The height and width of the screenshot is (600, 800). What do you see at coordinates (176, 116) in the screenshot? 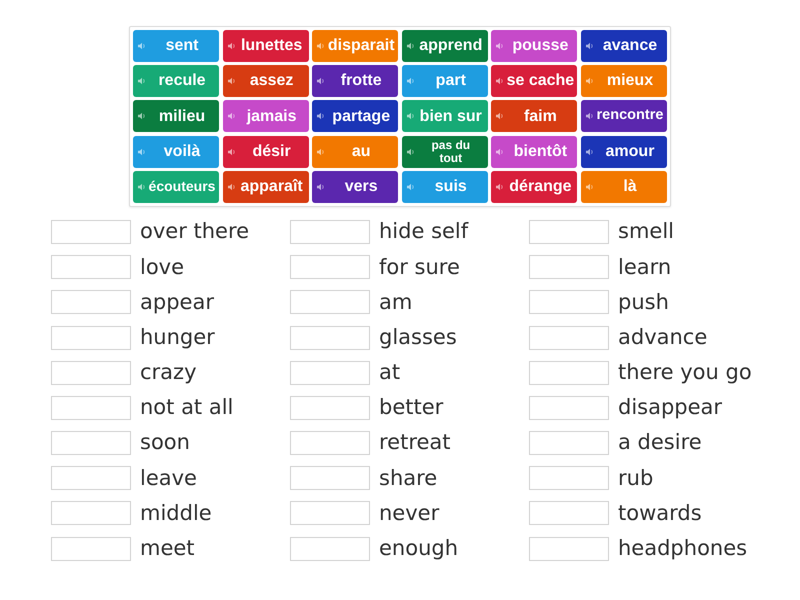
I see `word-tile: milieu` at bounding box center [176, 116].